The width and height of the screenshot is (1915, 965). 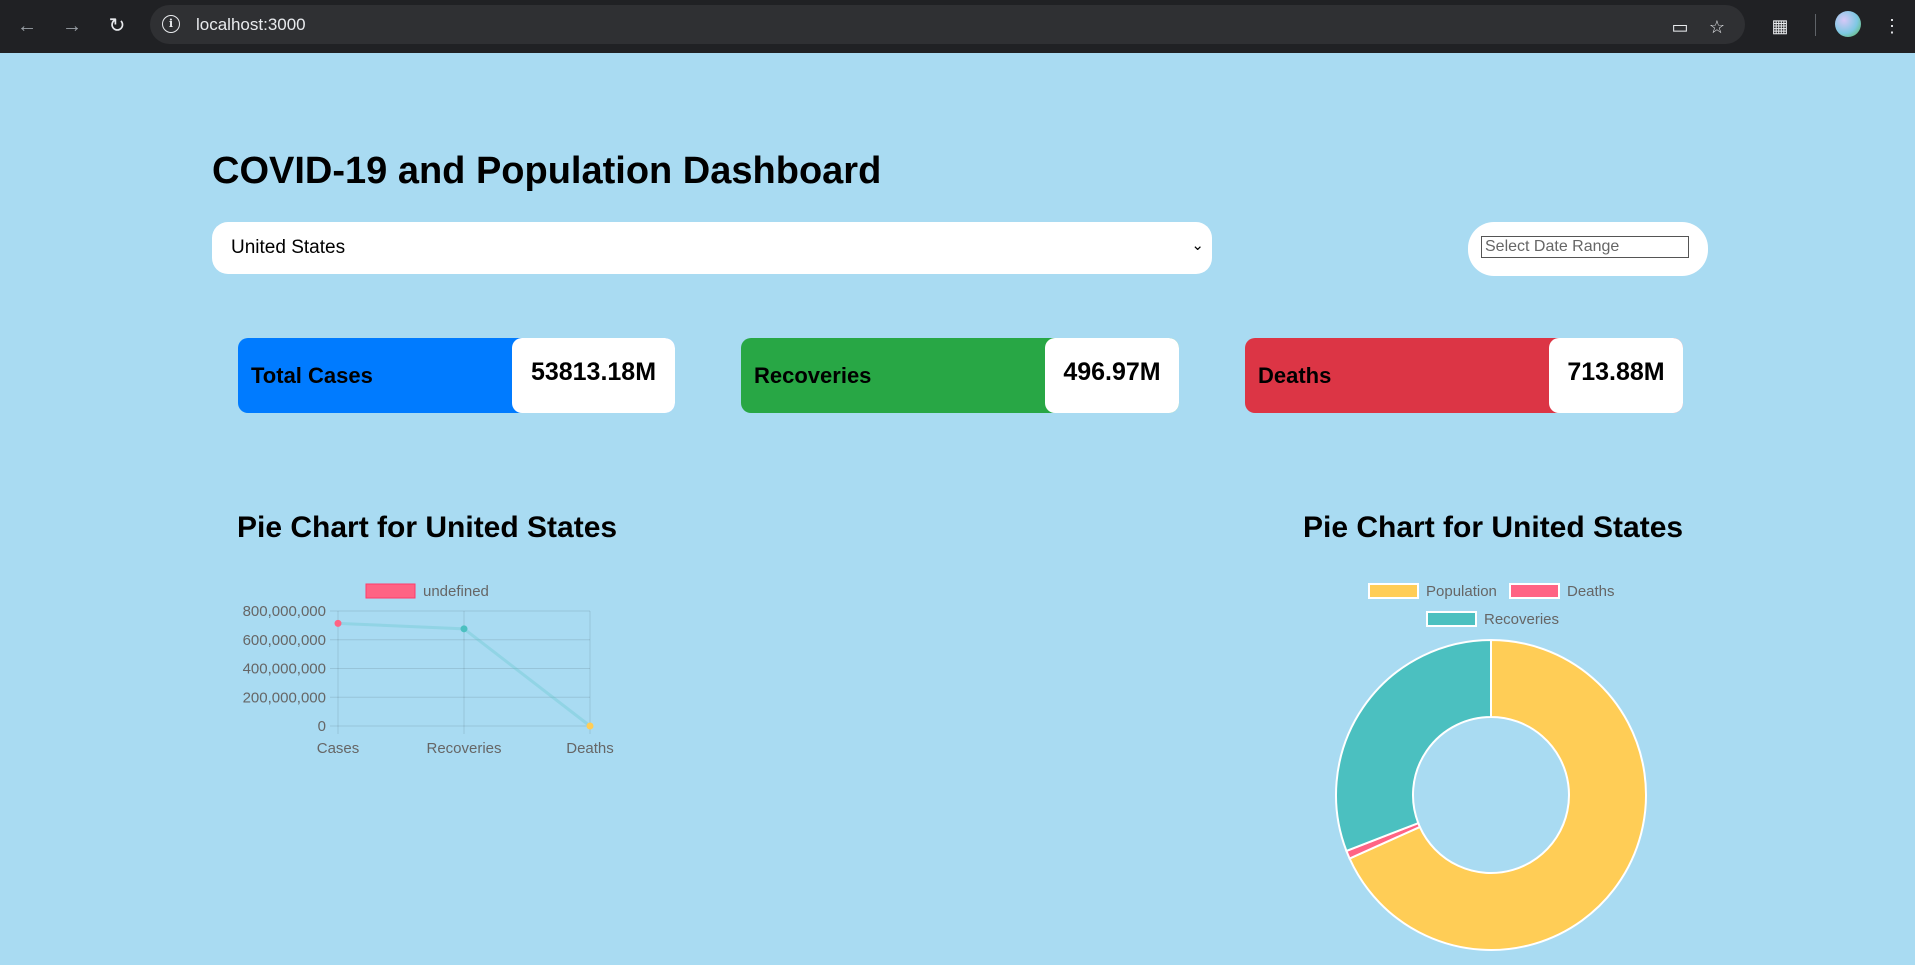 What do you see at coordinates (322, 726) in the screenshot?
I see `y-tick-label: 0` at bounding box center [322, 726].